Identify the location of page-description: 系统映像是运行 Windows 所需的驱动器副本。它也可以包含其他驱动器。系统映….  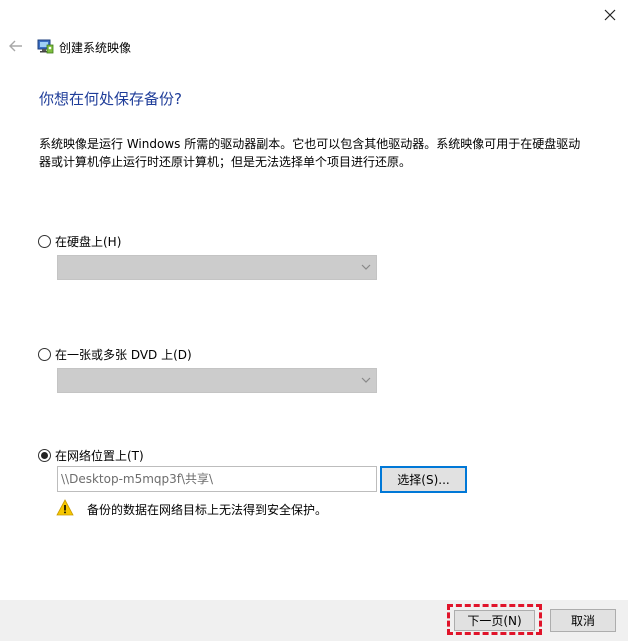
(310, 153).